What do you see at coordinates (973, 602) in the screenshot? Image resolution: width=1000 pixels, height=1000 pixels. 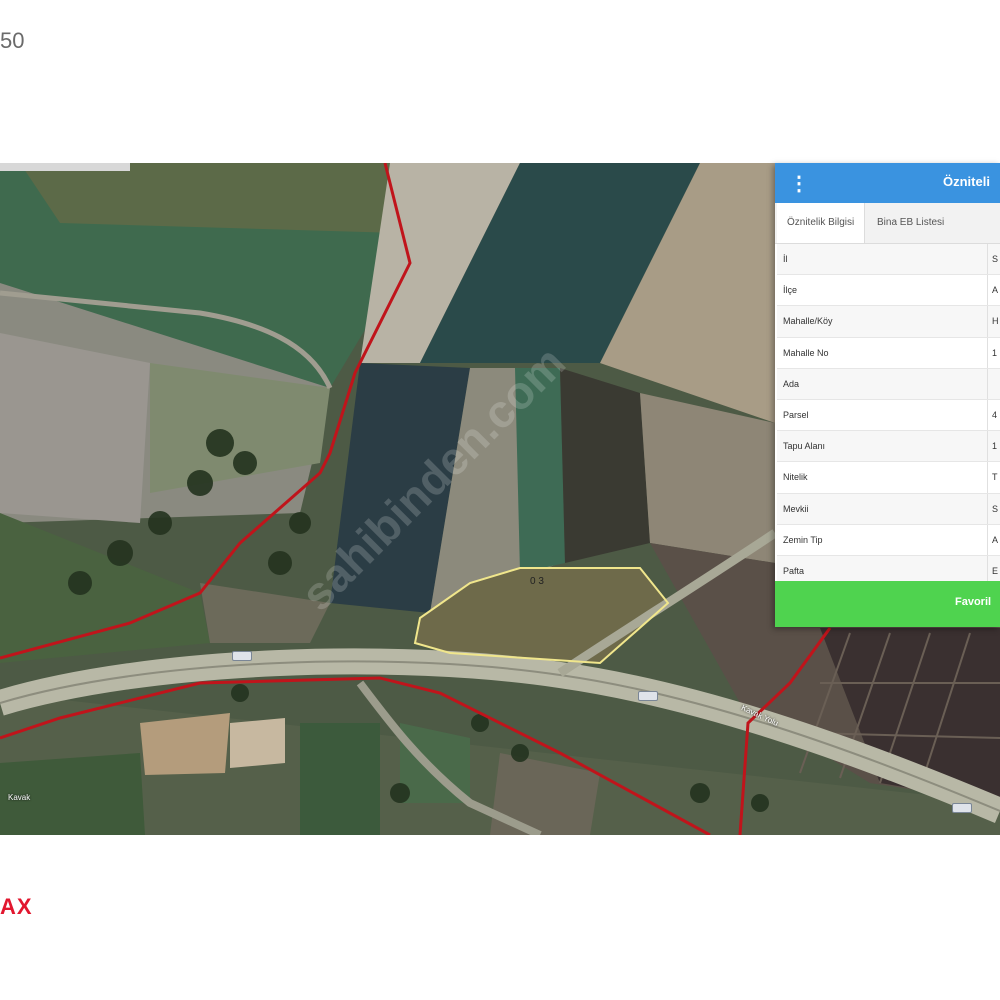 I see `favorite-button-label: Favoril` at bounding box center [973, 602].